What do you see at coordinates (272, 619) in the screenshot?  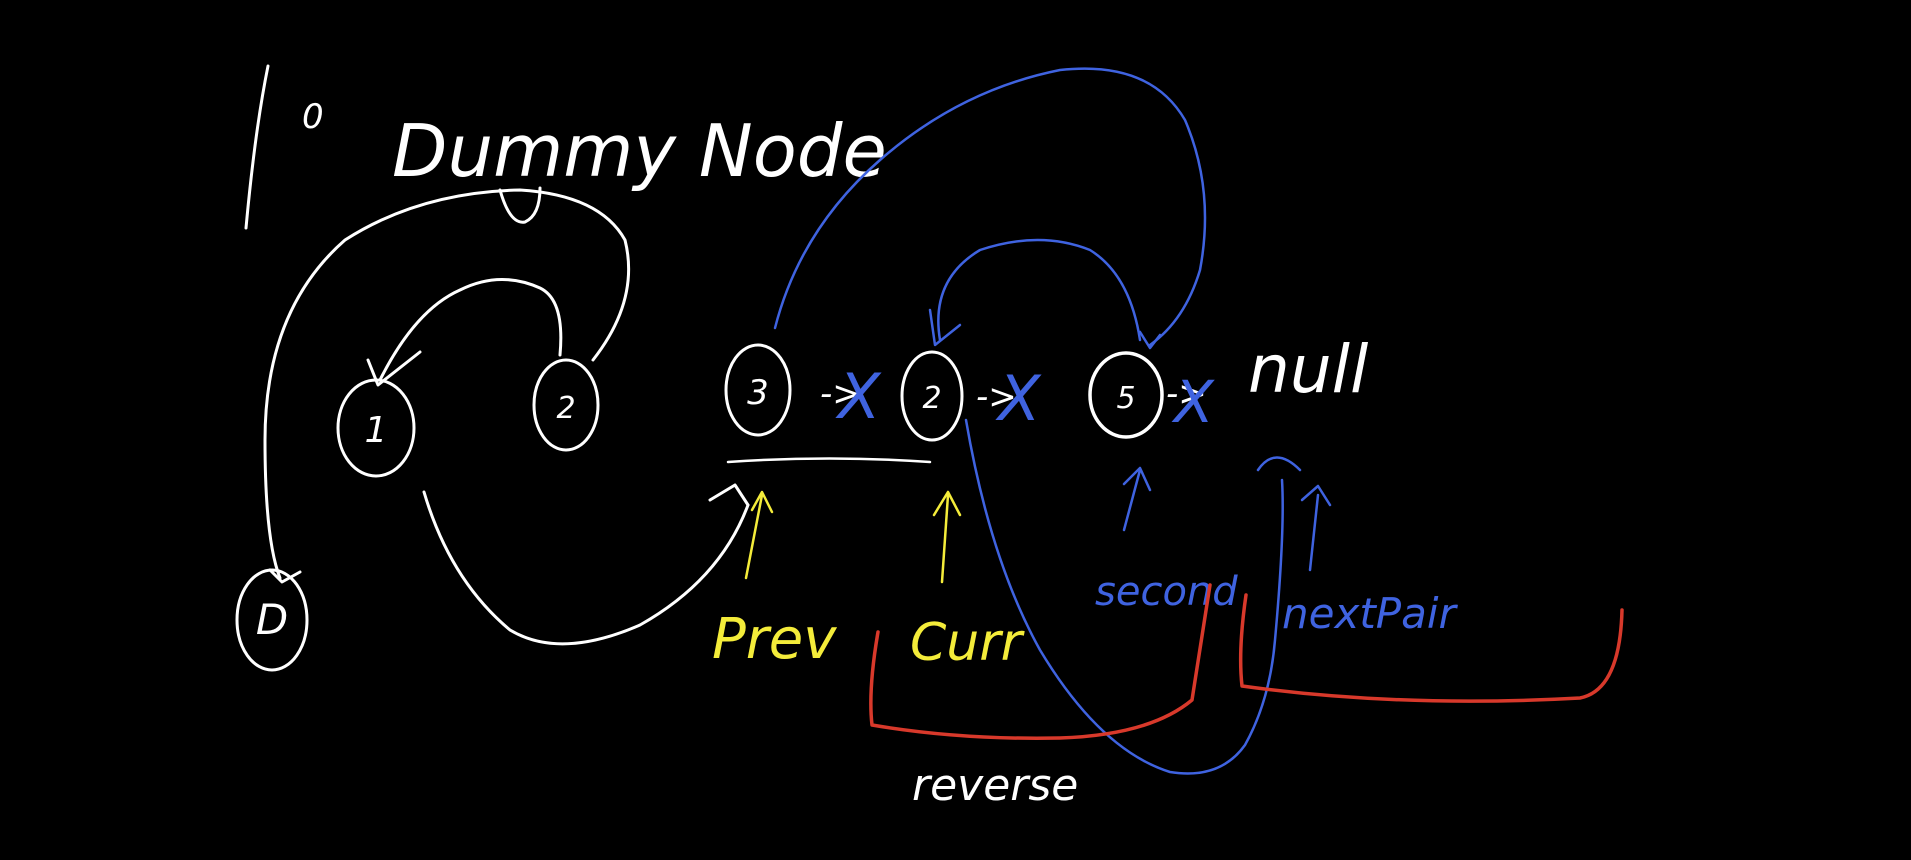 I see `node-dummy-label: D` at bounding box center [272, 619].